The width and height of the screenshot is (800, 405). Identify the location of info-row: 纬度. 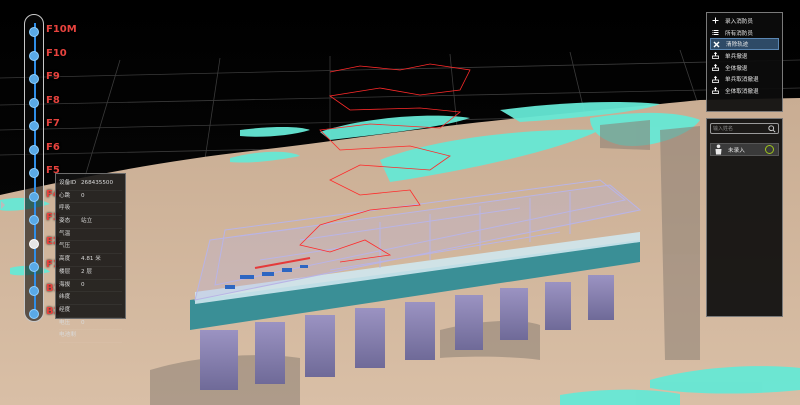
(90, 298).